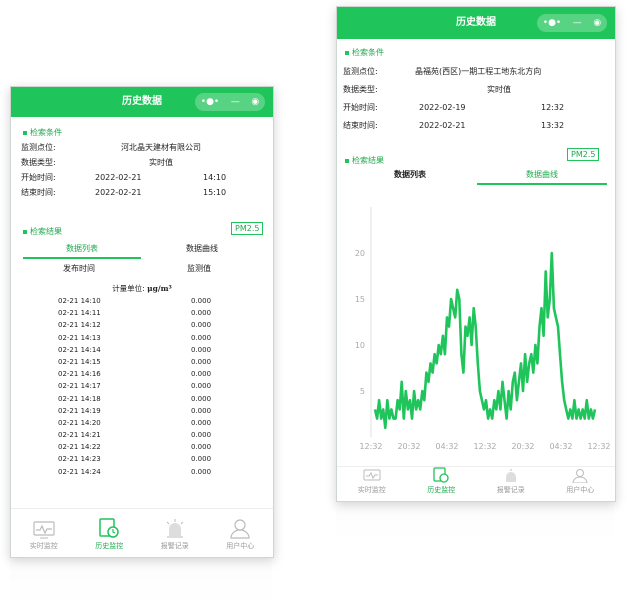 The height and width of the screenshot is (609, 627). Describe the element at coordinates (360, 253) in the screenshot. I see `y-tick-label: 20` at that location.